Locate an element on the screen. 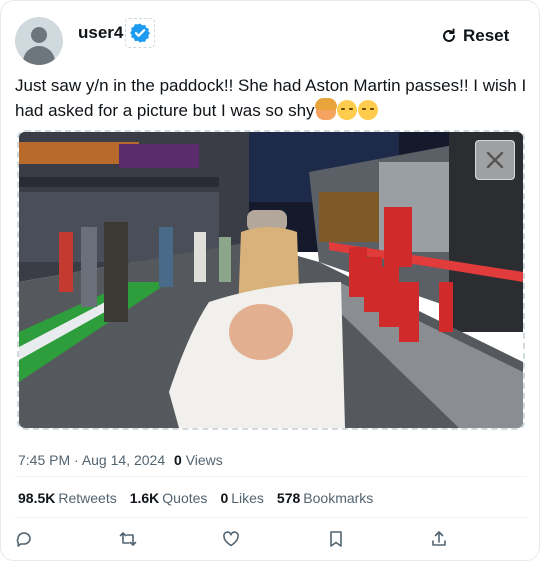 This screenshot has height=561, width=540. like-button is located at coordinates (231, 539).